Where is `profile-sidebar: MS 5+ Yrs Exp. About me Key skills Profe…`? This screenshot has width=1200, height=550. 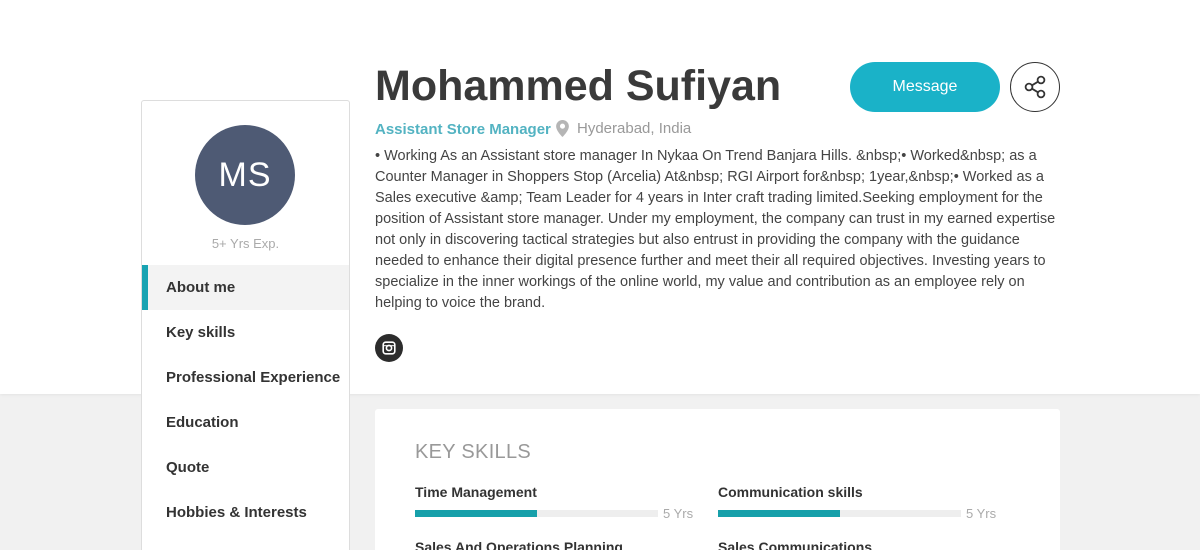 profile-sidebar: MS 5+ Yrs Exp. About me Key skills Profe… is located at coordinates (245, 325).